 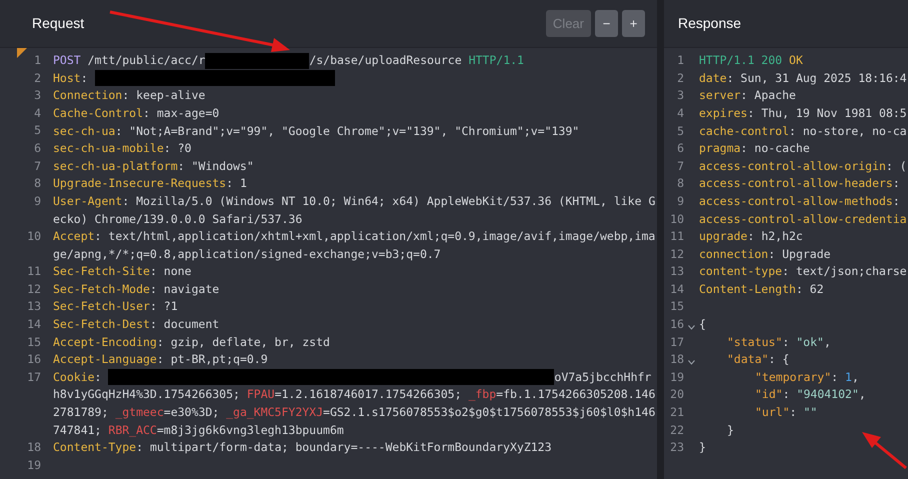 What do you see at coordinates (799, 201) in the screenshot?
I see `code-text: access-control-allow-methods:` at bounding box center [799, 201].